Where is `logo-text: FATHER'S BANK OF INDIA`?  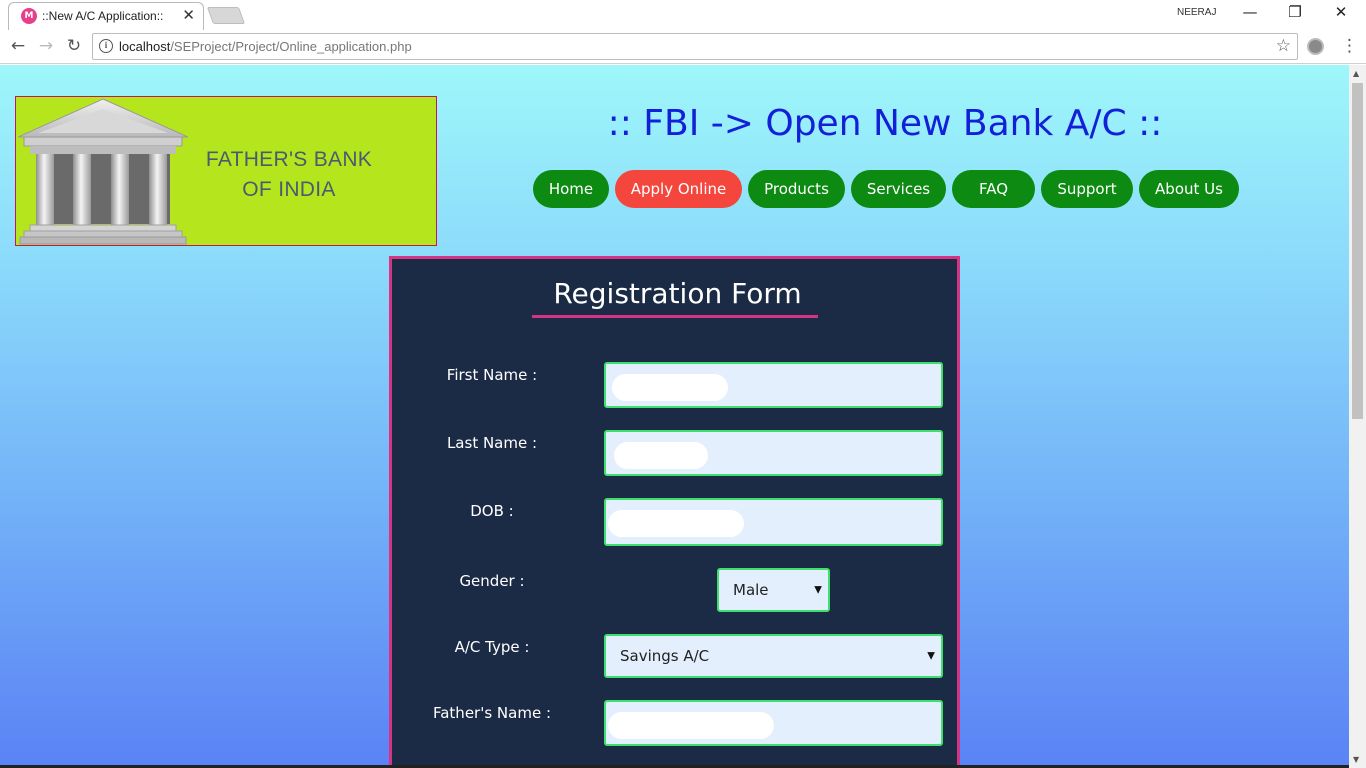
logo-text: FATHER'S BANK OF INDIA is located at coordinates (289, 175).